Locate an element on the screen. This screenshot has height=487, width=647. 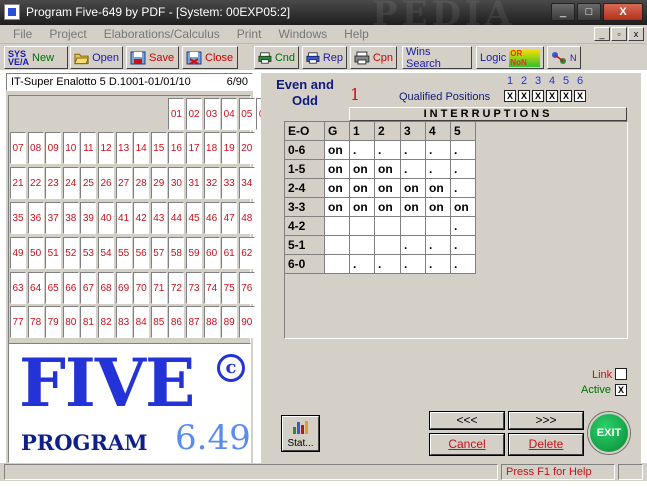
number-cell: 71 is located at coordinates (158, 288).